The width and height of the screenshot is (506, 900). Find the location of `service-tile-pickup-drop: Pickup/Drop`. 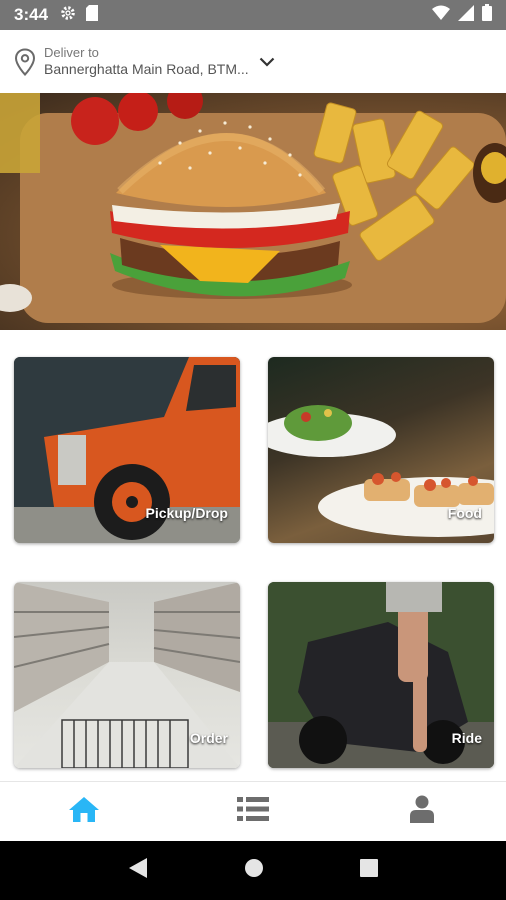

service-tile-pickup-drop: Pickup/Drop is located at coordinates (127, 450).